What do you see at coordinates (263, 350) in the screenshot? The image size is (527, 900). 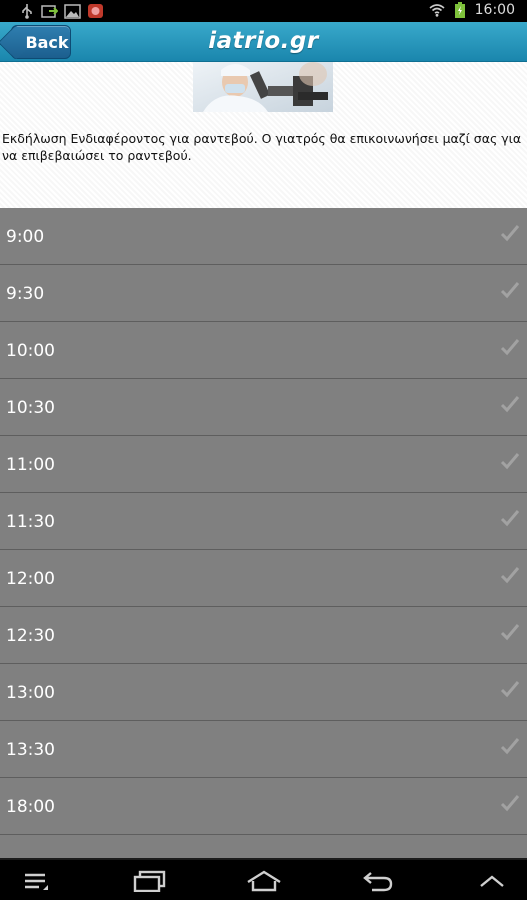 I see `time-slot-row: 10:00` at bounding box center [263, 350].